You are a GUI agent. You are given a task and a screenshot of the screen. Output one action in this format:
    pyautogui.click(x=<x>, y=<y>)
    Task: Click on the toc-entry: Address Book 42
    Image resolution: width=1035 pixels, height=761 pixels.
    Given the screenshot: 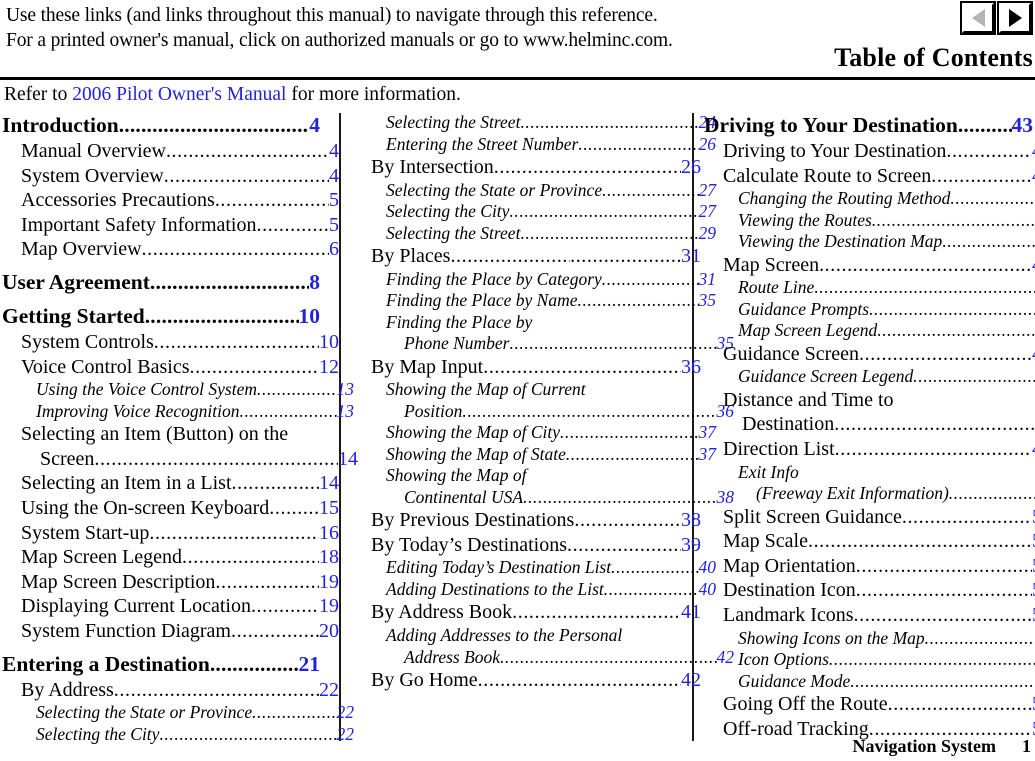 What is the action you would take?
    pyautogui.click(x=569, y=658)
    